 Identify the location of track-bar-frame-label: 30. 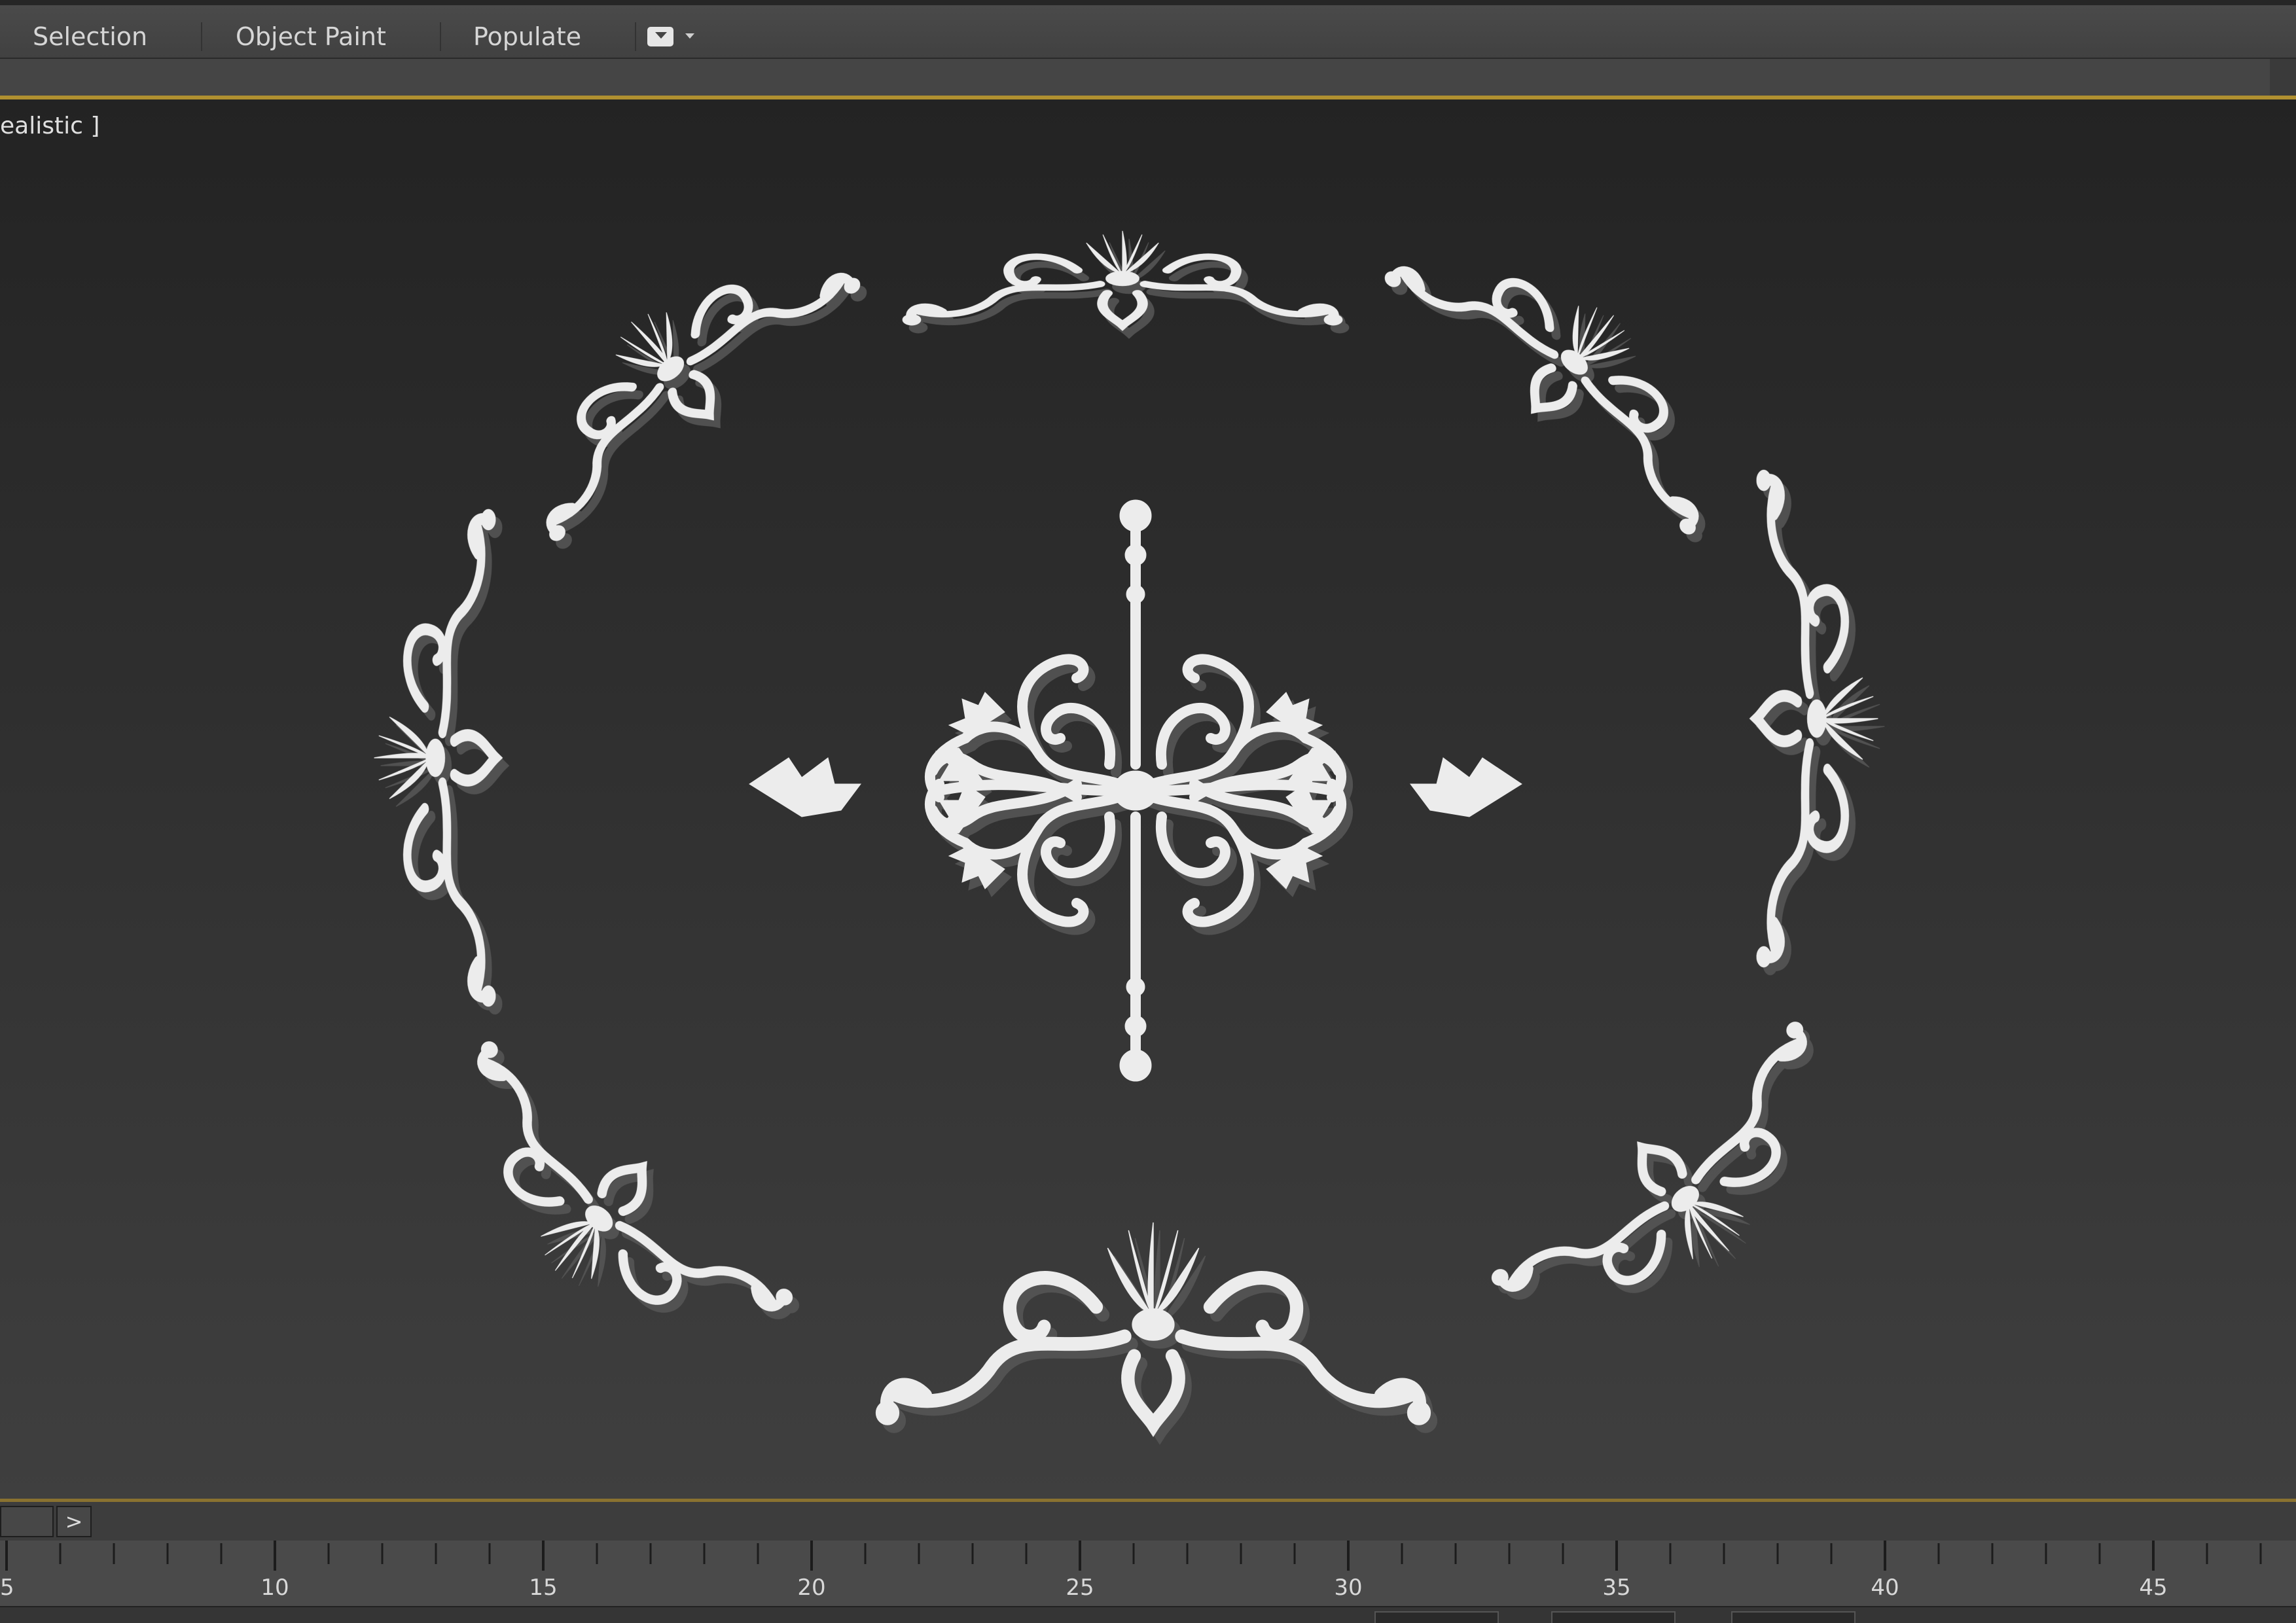
(1348, 1588).